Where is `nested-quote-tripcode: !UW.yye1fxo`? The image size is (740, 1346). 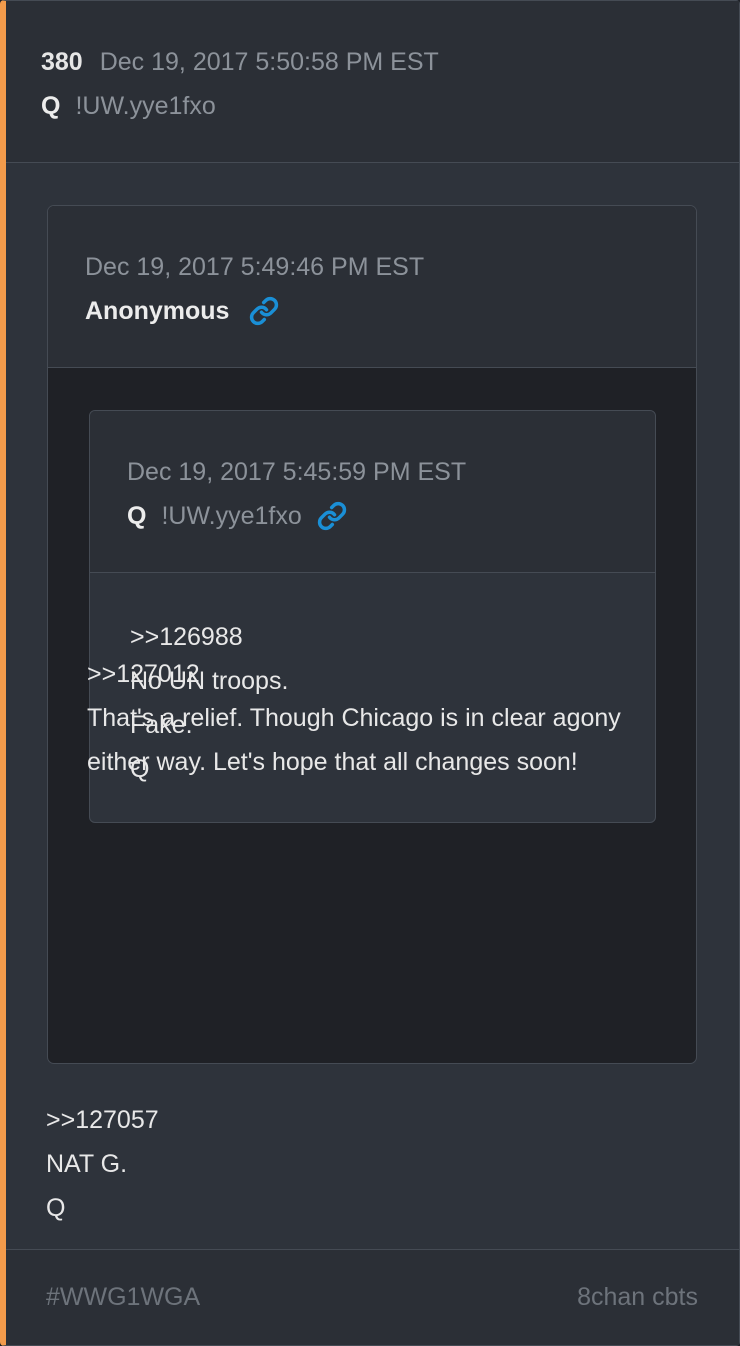
nested-quote-tripcode: !UW.yye1fxo is located at coordinates (231, 516).